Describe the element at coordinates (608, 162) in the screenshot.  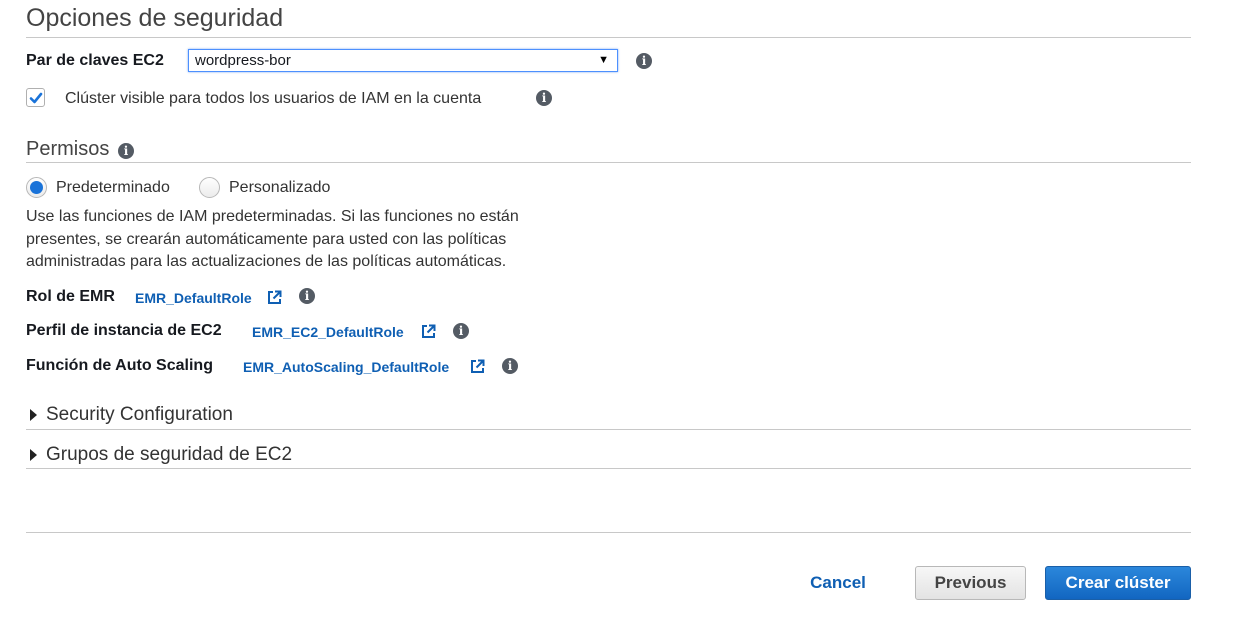
I see `permissions-divider` at that location.